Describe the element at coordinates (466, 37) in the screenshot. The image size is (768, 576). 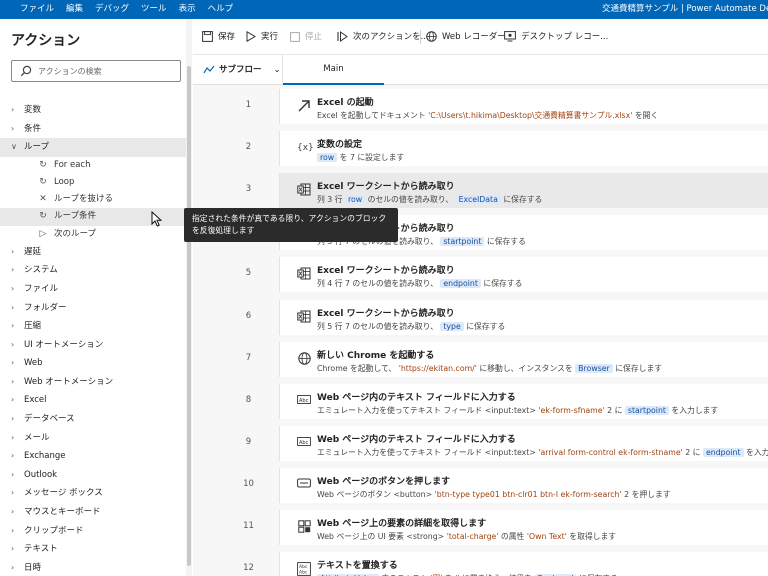
I see `web-recorder-button: Web レコーダー` at that location.